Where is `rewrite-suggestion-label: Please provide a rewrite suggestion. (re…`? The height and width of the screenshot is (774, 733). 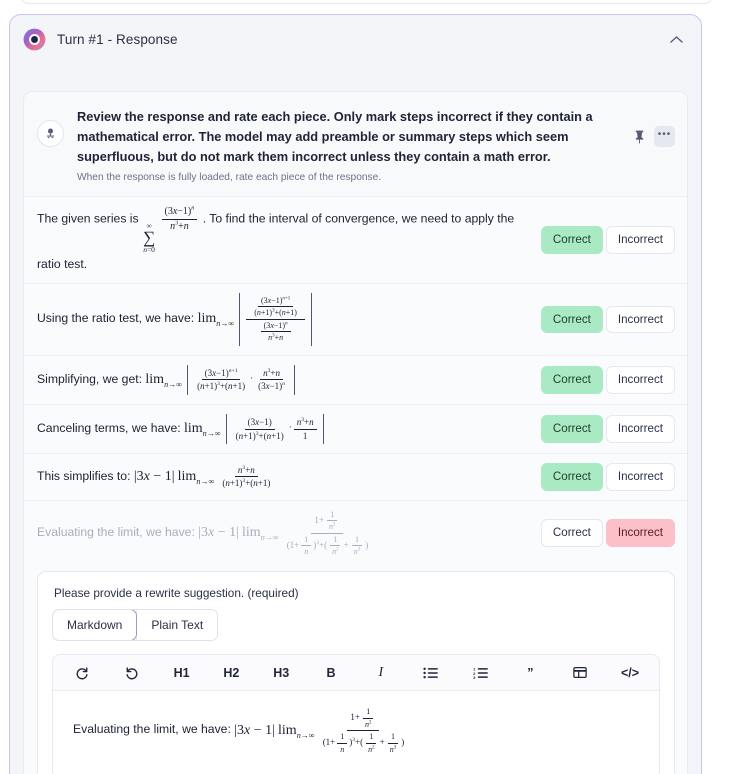
rewrite-suggestion-label: Please provide a rewrite suggestion. (re… is located at coordinates (176, 593).